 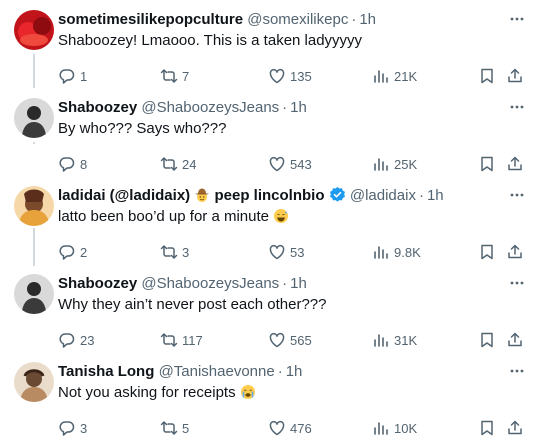 I want to click on like-button: 565, so click(x=290, y=340).